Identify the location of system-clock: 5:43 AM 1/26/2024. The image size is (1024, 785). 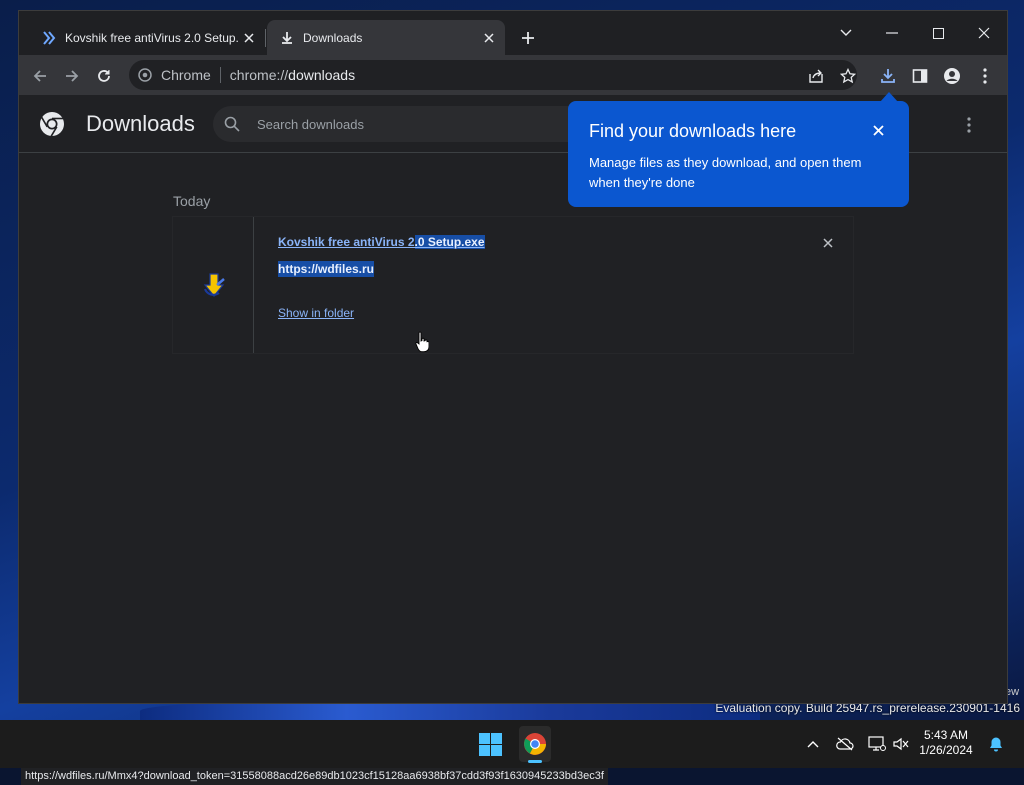
(946, 743).